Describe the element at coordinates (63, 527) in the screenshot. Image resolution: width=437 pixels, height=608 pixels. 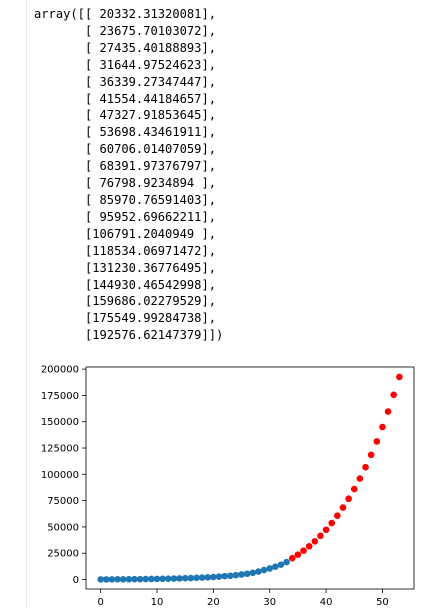
I see `y-tick-label: 50000` at that location.